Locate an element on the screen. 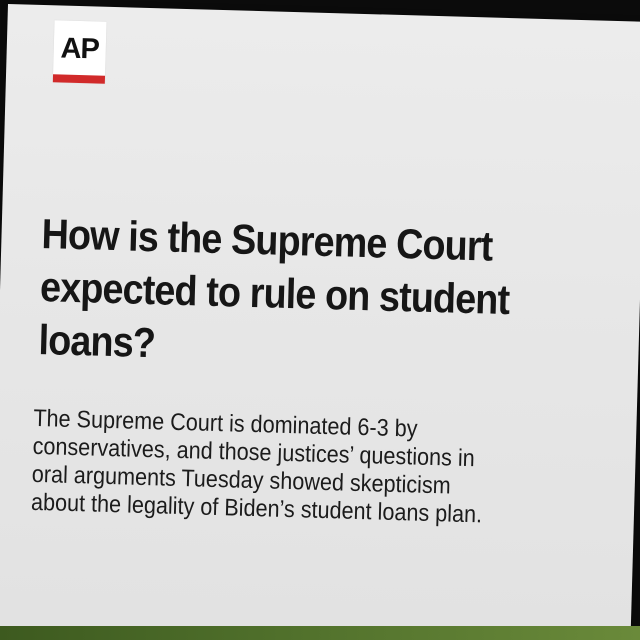 The height and width of the screenshot is (640, 640). ap-logo: AP is located at coordinates (79, 52).